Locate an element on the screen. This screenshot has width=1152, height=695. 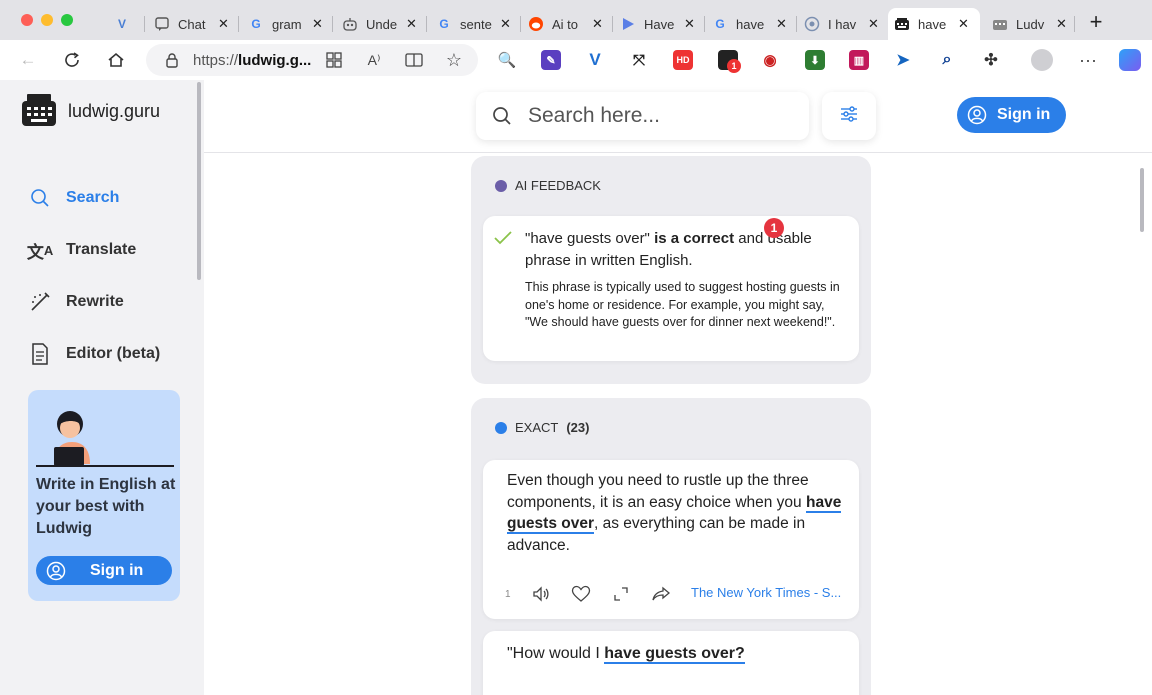
sidebar-item-label: Editor (beta) is located at coordinates (113, 353).